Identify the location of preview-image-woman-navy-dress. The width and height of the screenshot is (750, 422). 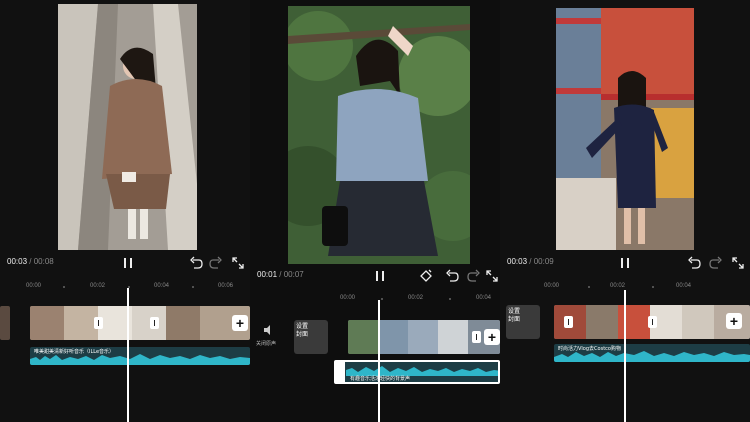
(625, 129).